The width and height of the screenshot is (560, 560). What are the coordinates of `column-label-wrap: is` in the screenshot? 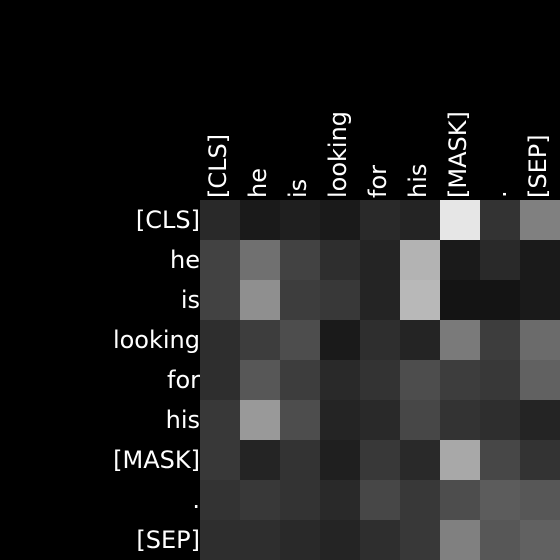 It's located at (300, 100).